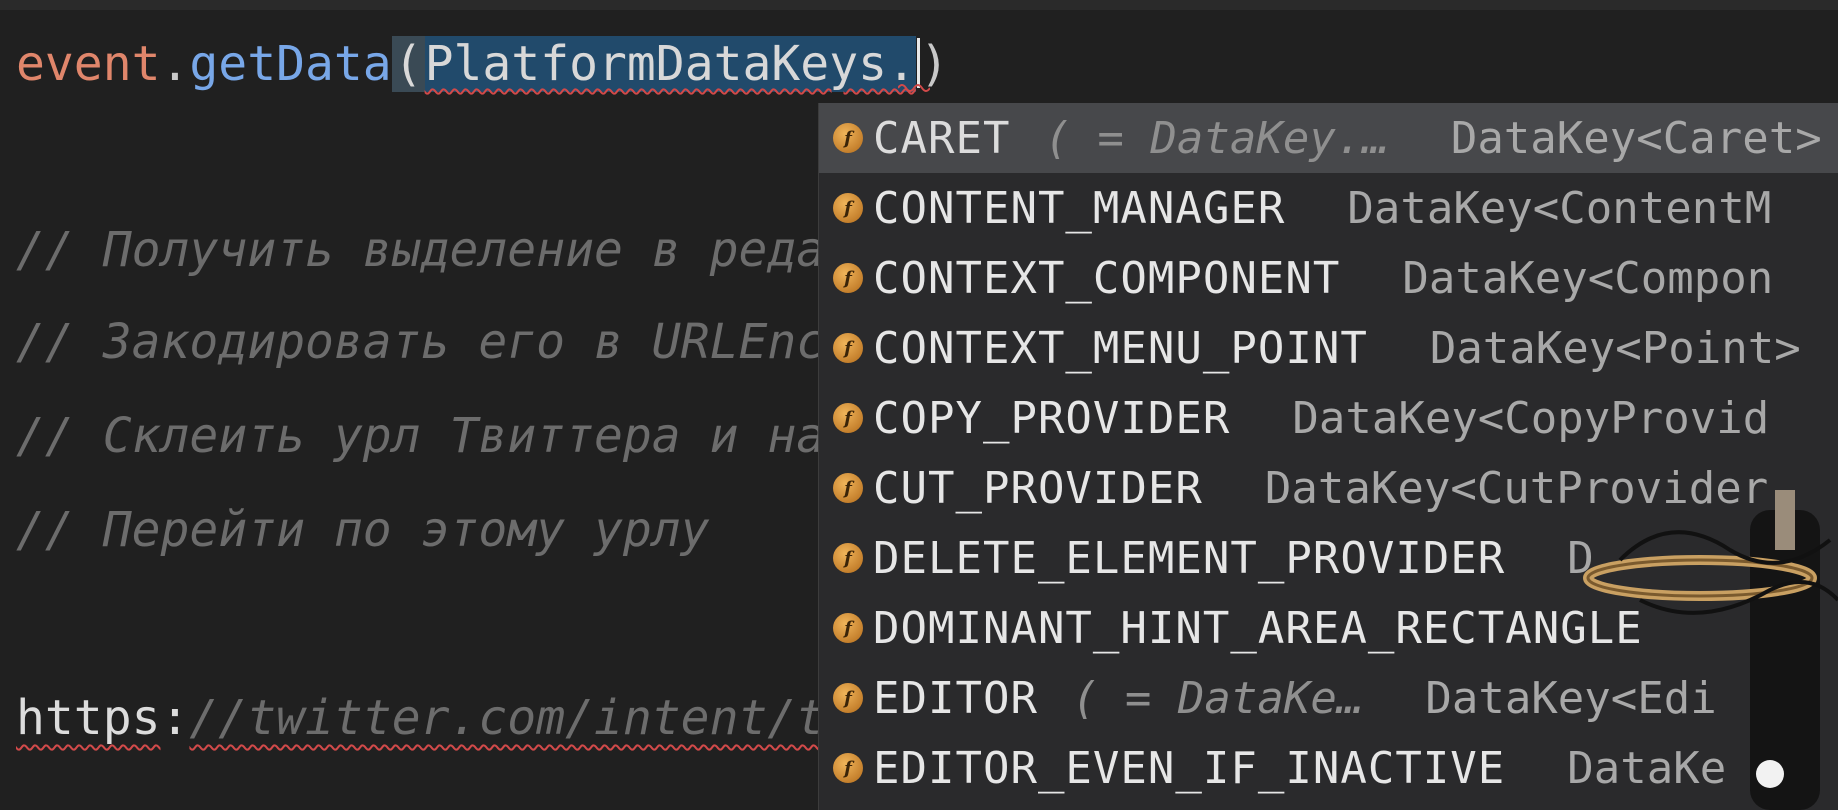 This screenshot has height=810, width=1838. I want to click on comment-line: // Получить выделение в редак, so click(435, 250).